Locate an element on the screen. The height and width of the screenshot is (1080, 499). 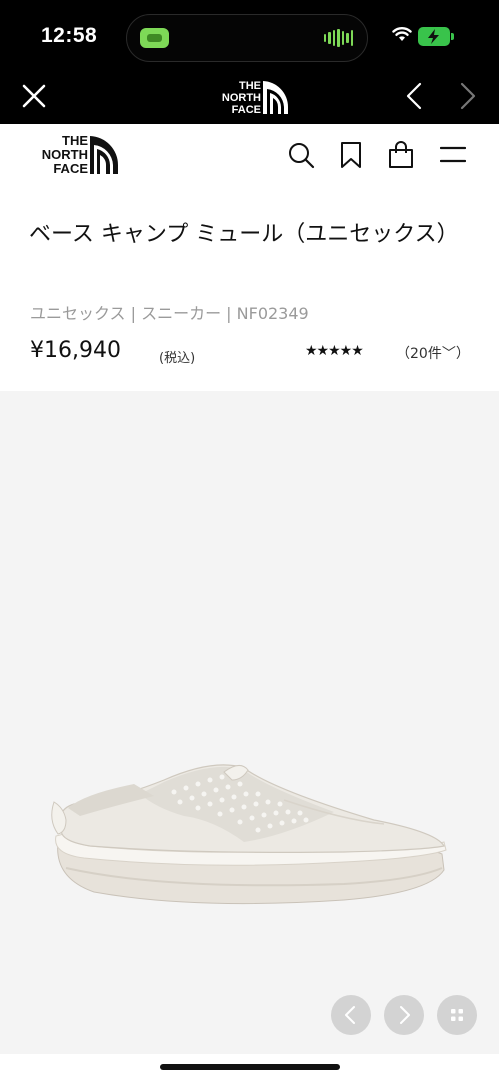
status-time: 12:58 is located at coordinates (69, 35).